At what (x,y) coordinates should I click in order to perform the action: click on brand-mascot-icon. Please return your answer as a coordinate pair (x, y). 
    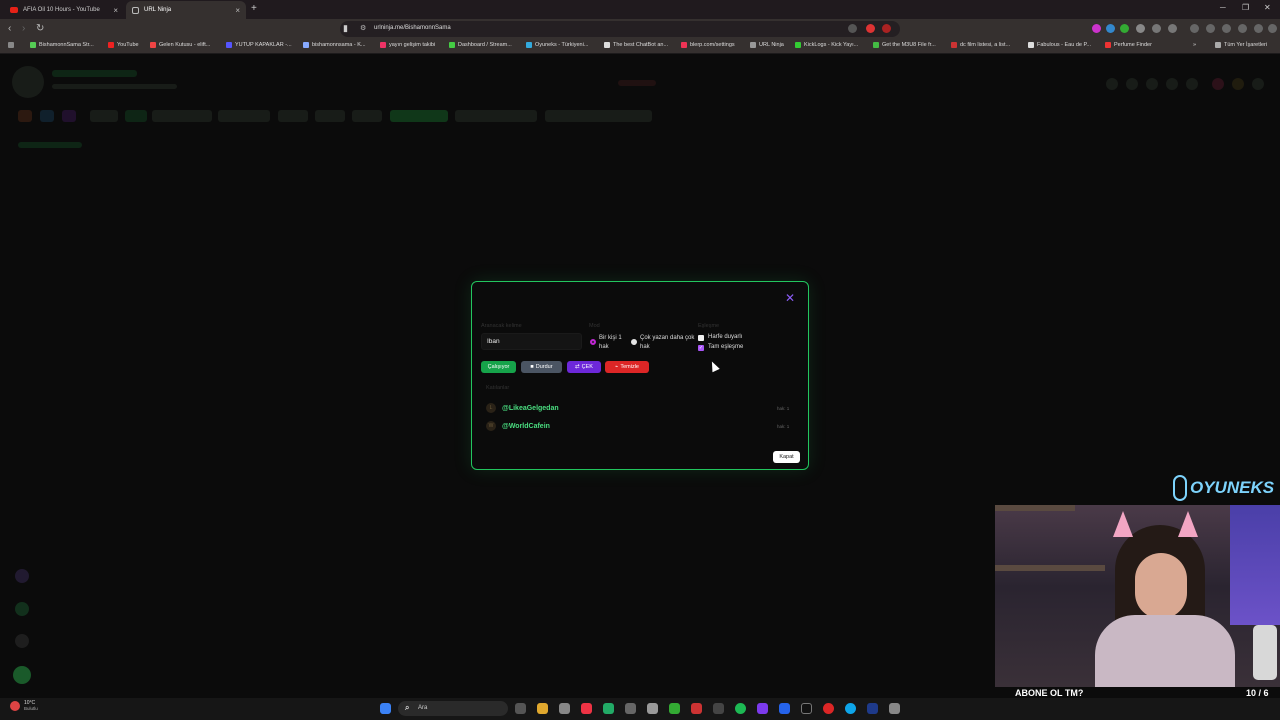
    Looking at the image, I should click on (1180, 488).